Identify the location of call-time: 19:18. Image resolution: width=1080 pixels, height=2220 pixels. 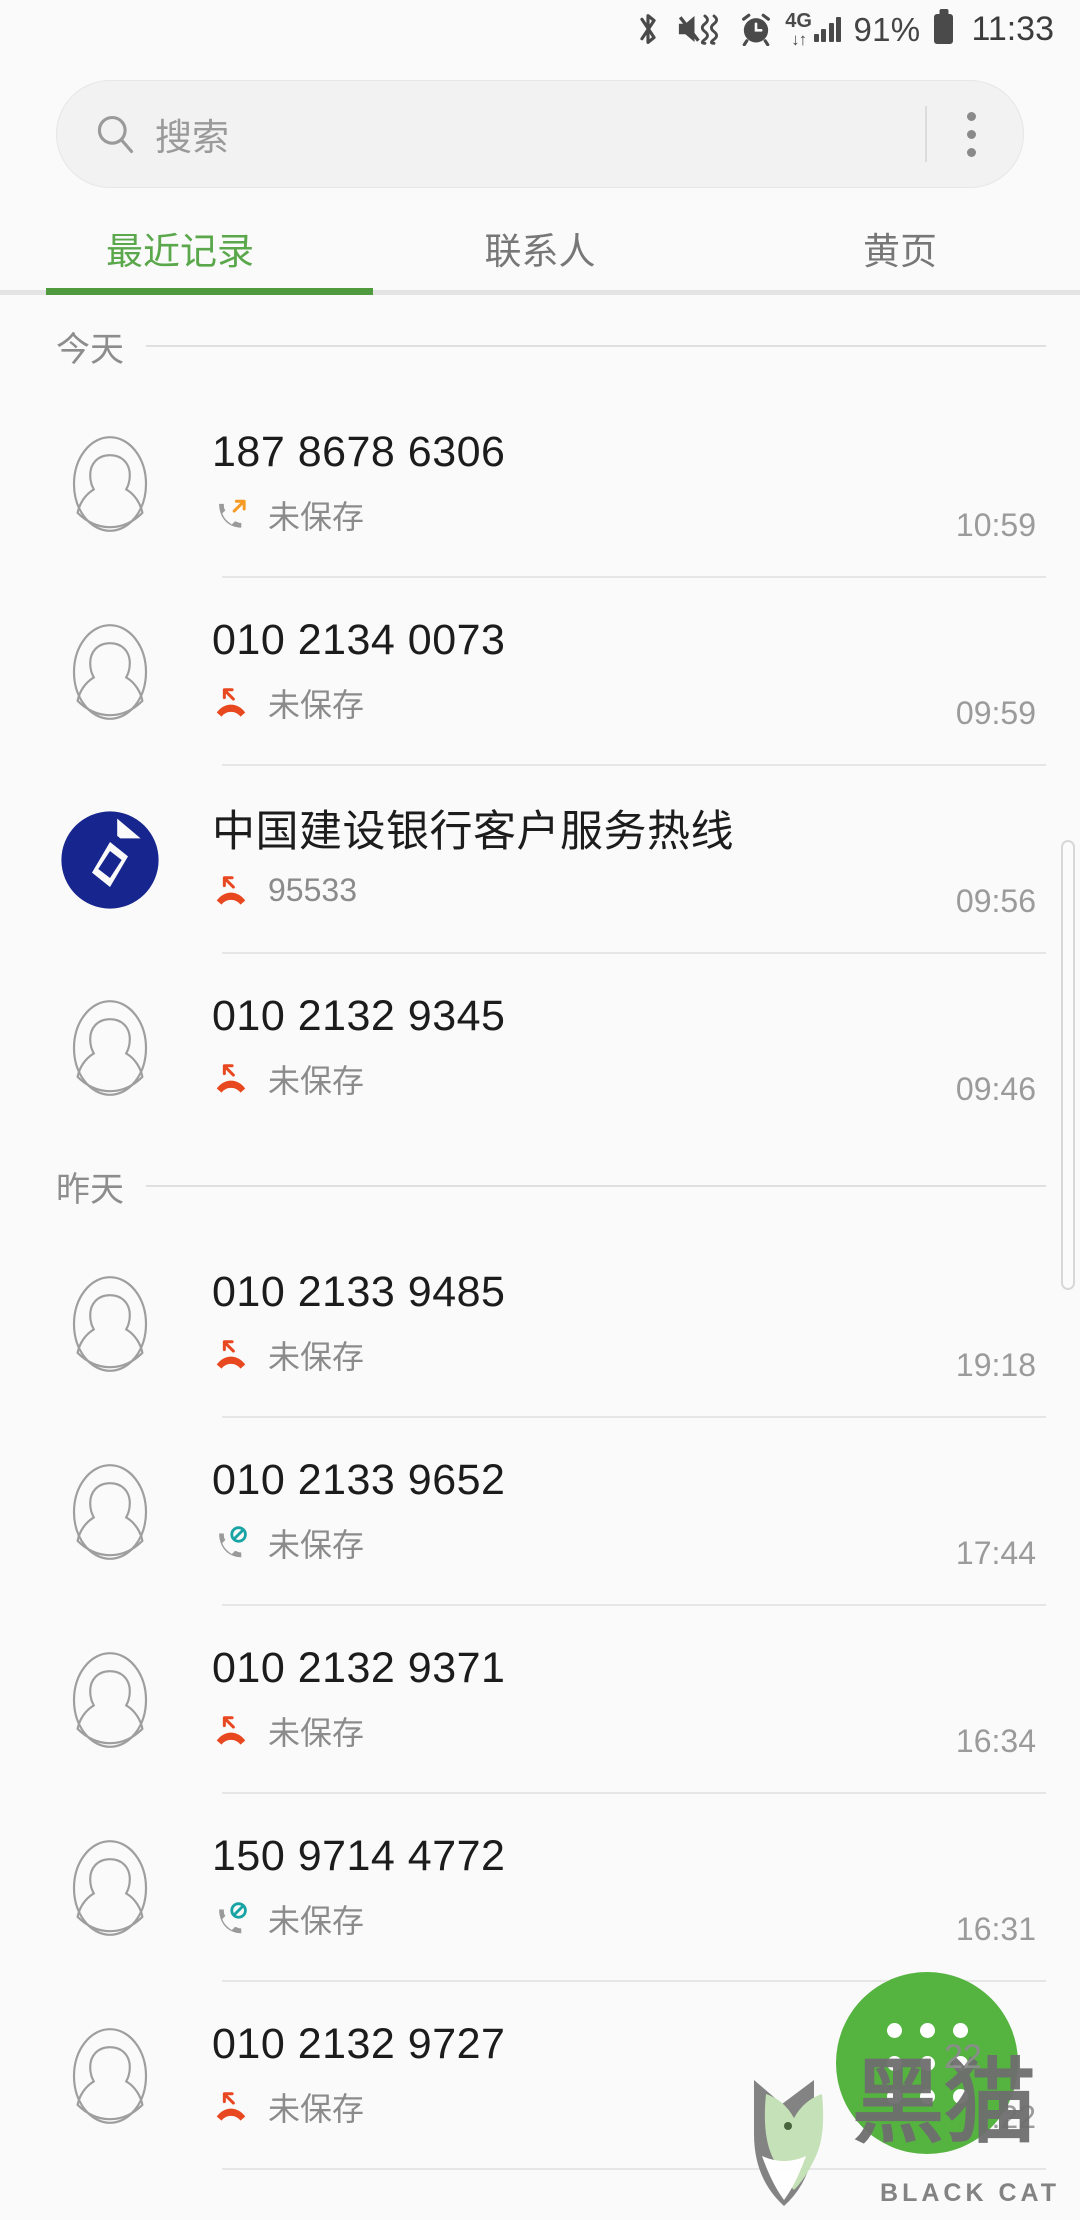
(995, 1365).